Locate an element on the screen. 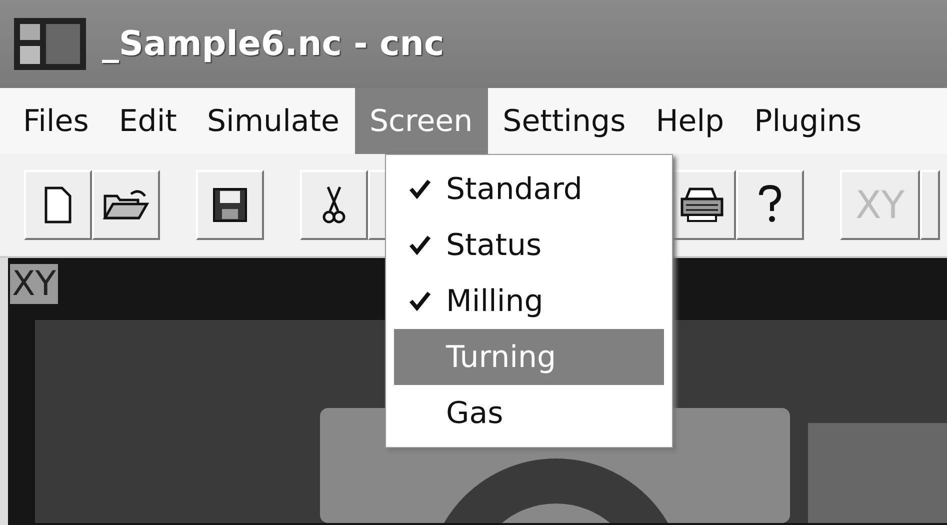 This screenshot has width=947, height=525. menu-option: Milling is located at coordinates (529, 301).